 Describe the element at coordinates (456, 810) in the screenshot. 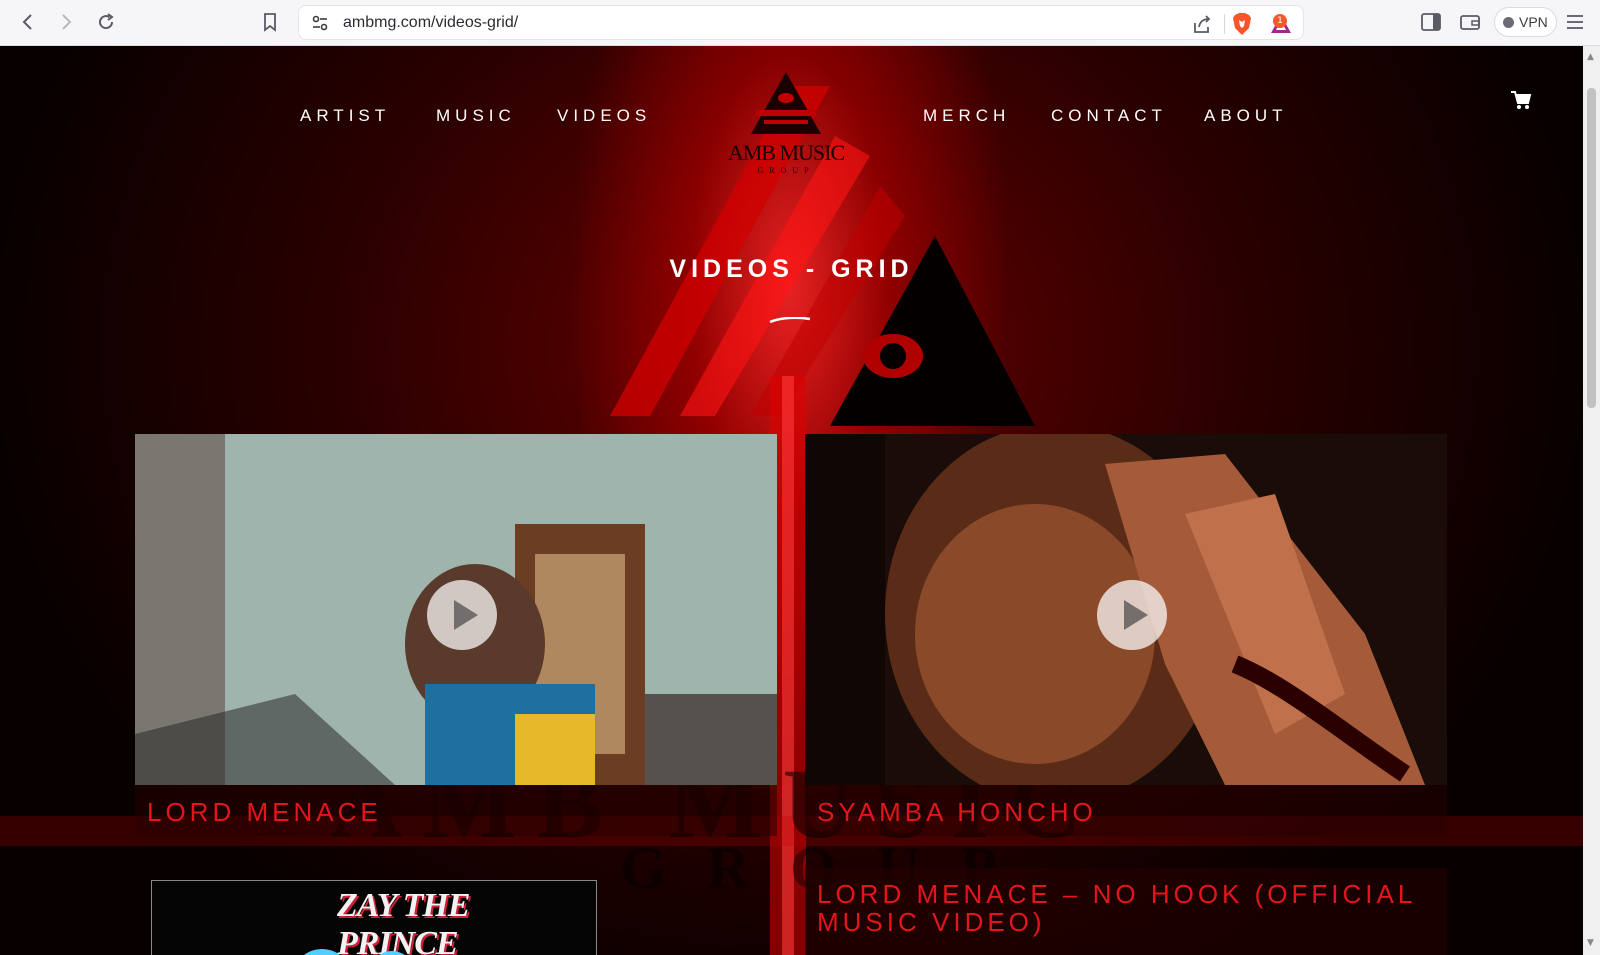

I see `video-title: LORD MENACE` at that location.